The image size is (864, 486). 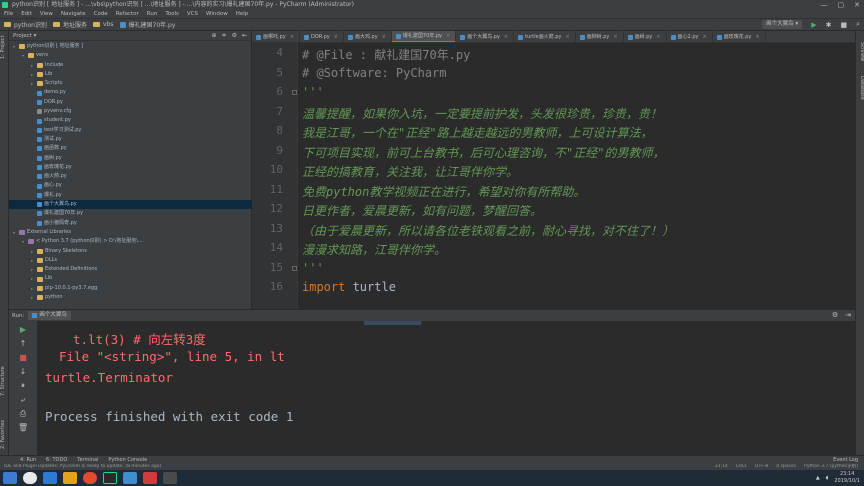 I want to click on tree-item: 画树.py, so click(x=130, y=158).